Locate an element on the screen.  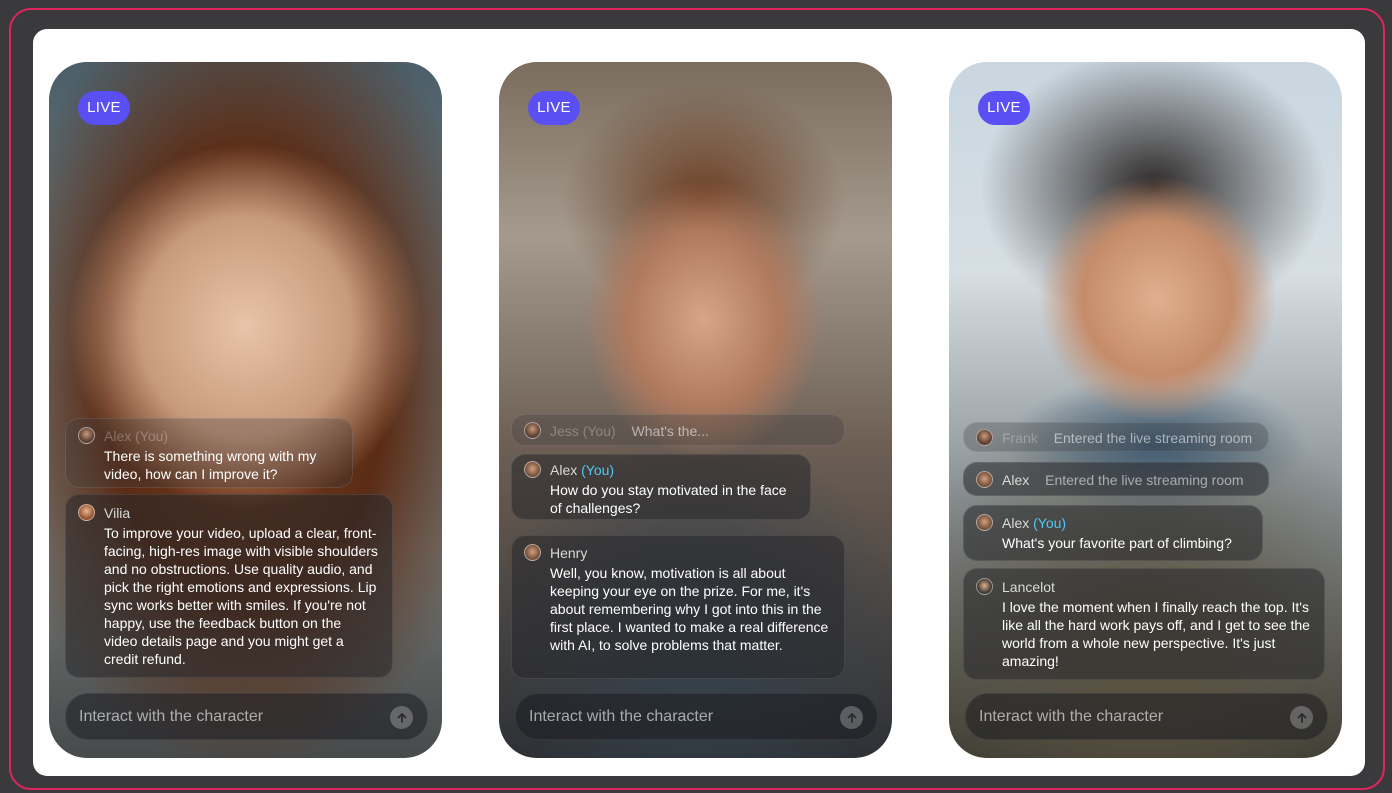
chat-message: Frank Entered the live streaming room is located at coordinates (1116, 437).